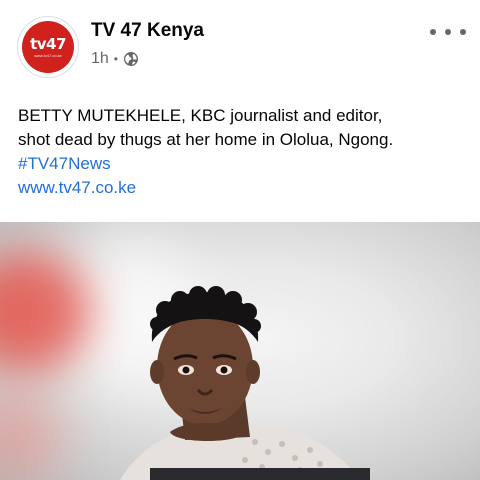 The height and width of the screenshot is (480, 480). Describe the element at coordinates (243, 164) in the screenshot. I see `hashtag-link: #TV47News` at that location.